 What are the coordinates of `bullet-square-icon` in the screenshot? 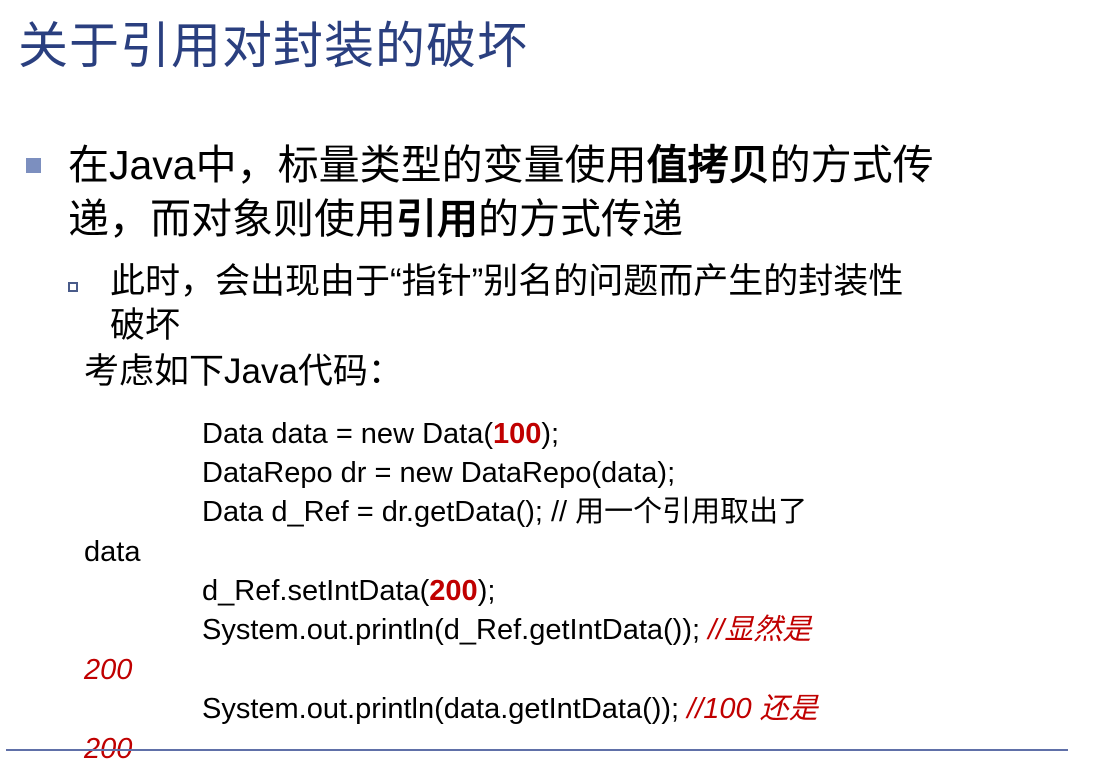 It's located at (33, 165).